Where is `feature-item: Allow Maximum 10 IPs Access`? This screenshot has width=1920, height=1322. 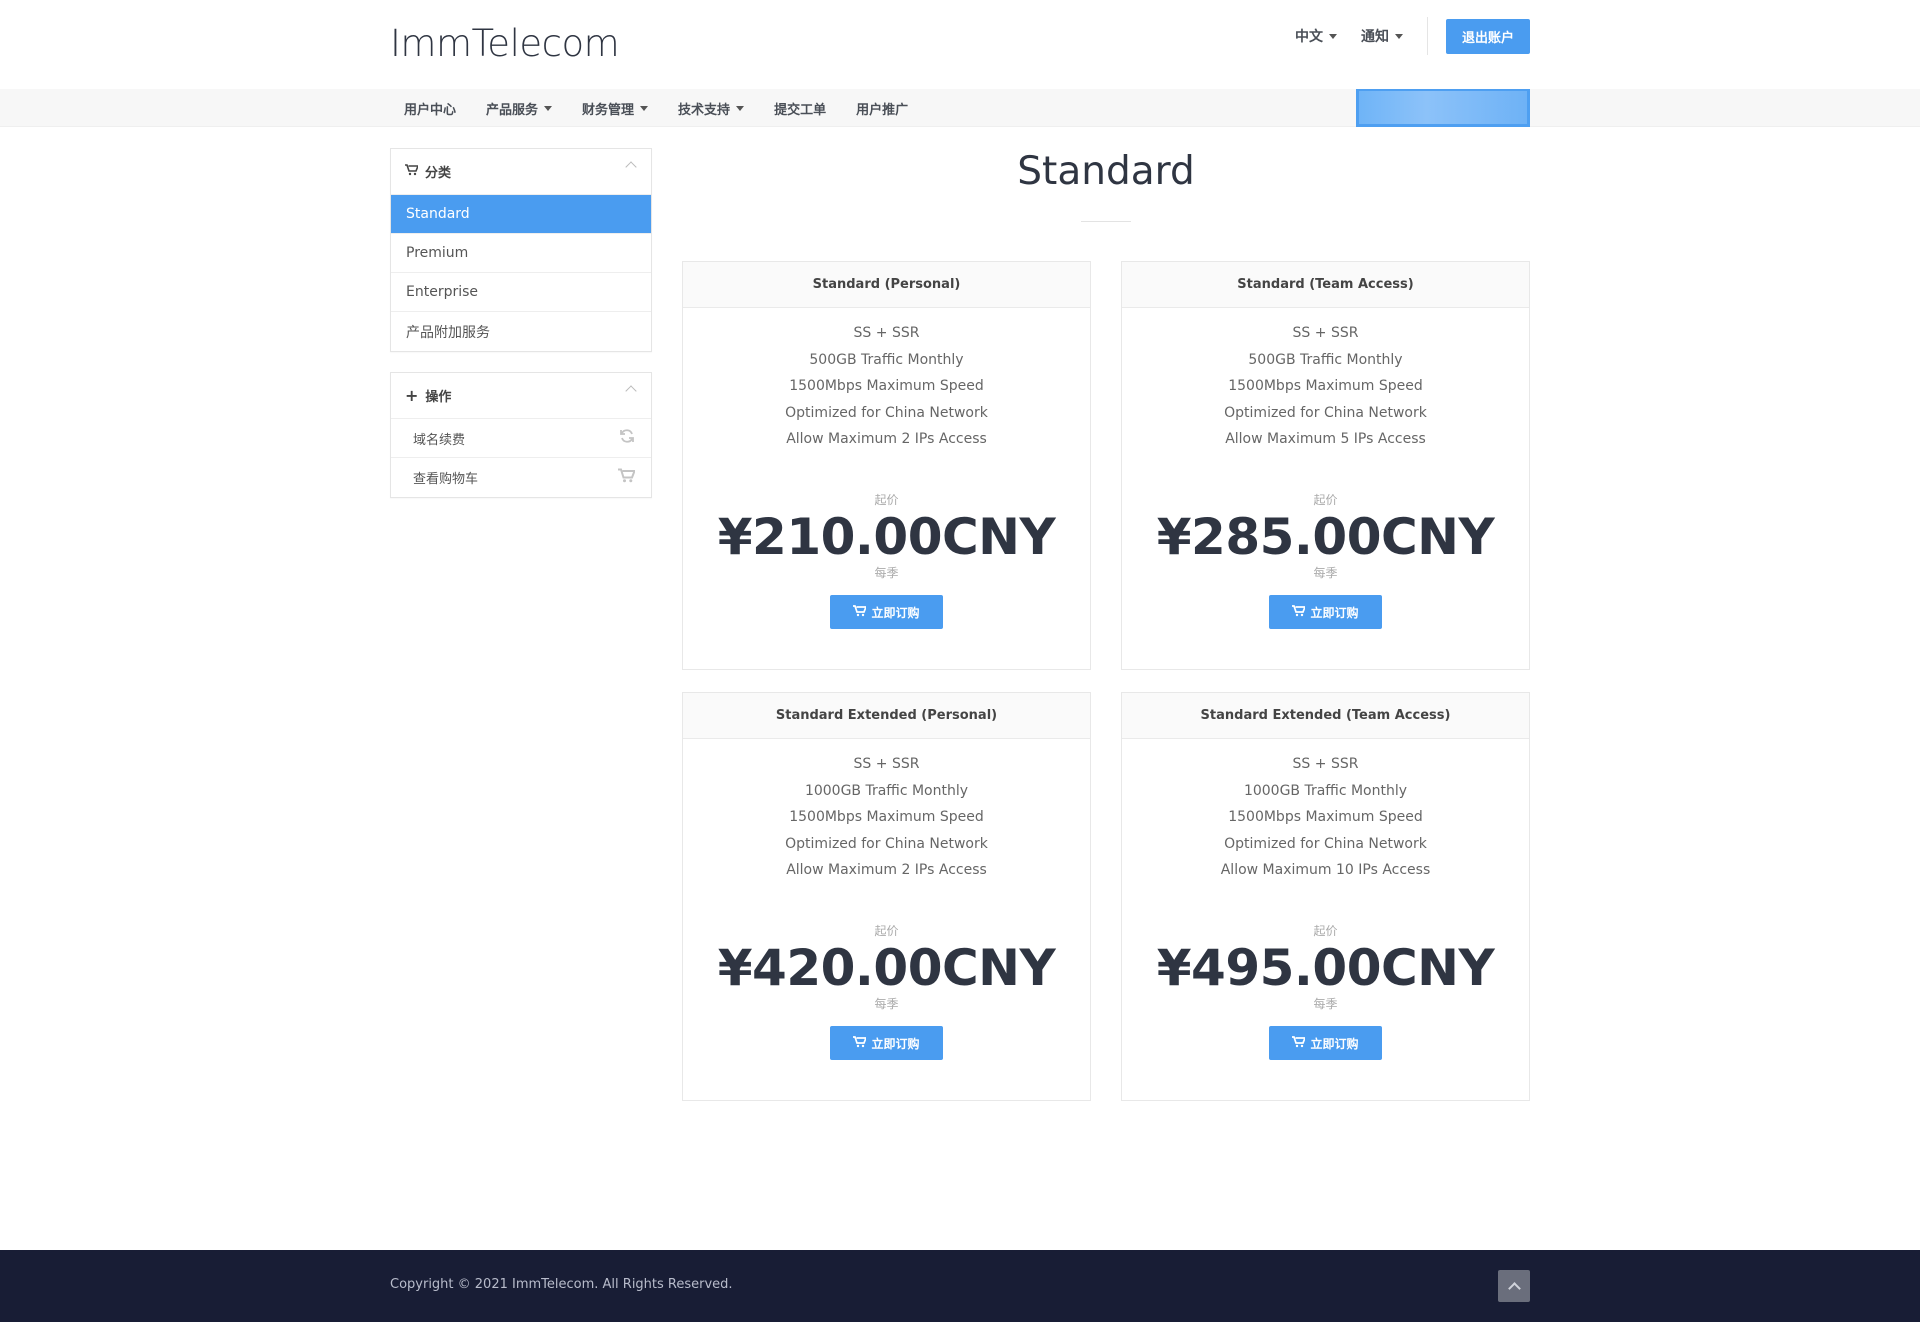
feature-item: Allow Maximum 10 IPs Access is located at coordinates (1325, 870).